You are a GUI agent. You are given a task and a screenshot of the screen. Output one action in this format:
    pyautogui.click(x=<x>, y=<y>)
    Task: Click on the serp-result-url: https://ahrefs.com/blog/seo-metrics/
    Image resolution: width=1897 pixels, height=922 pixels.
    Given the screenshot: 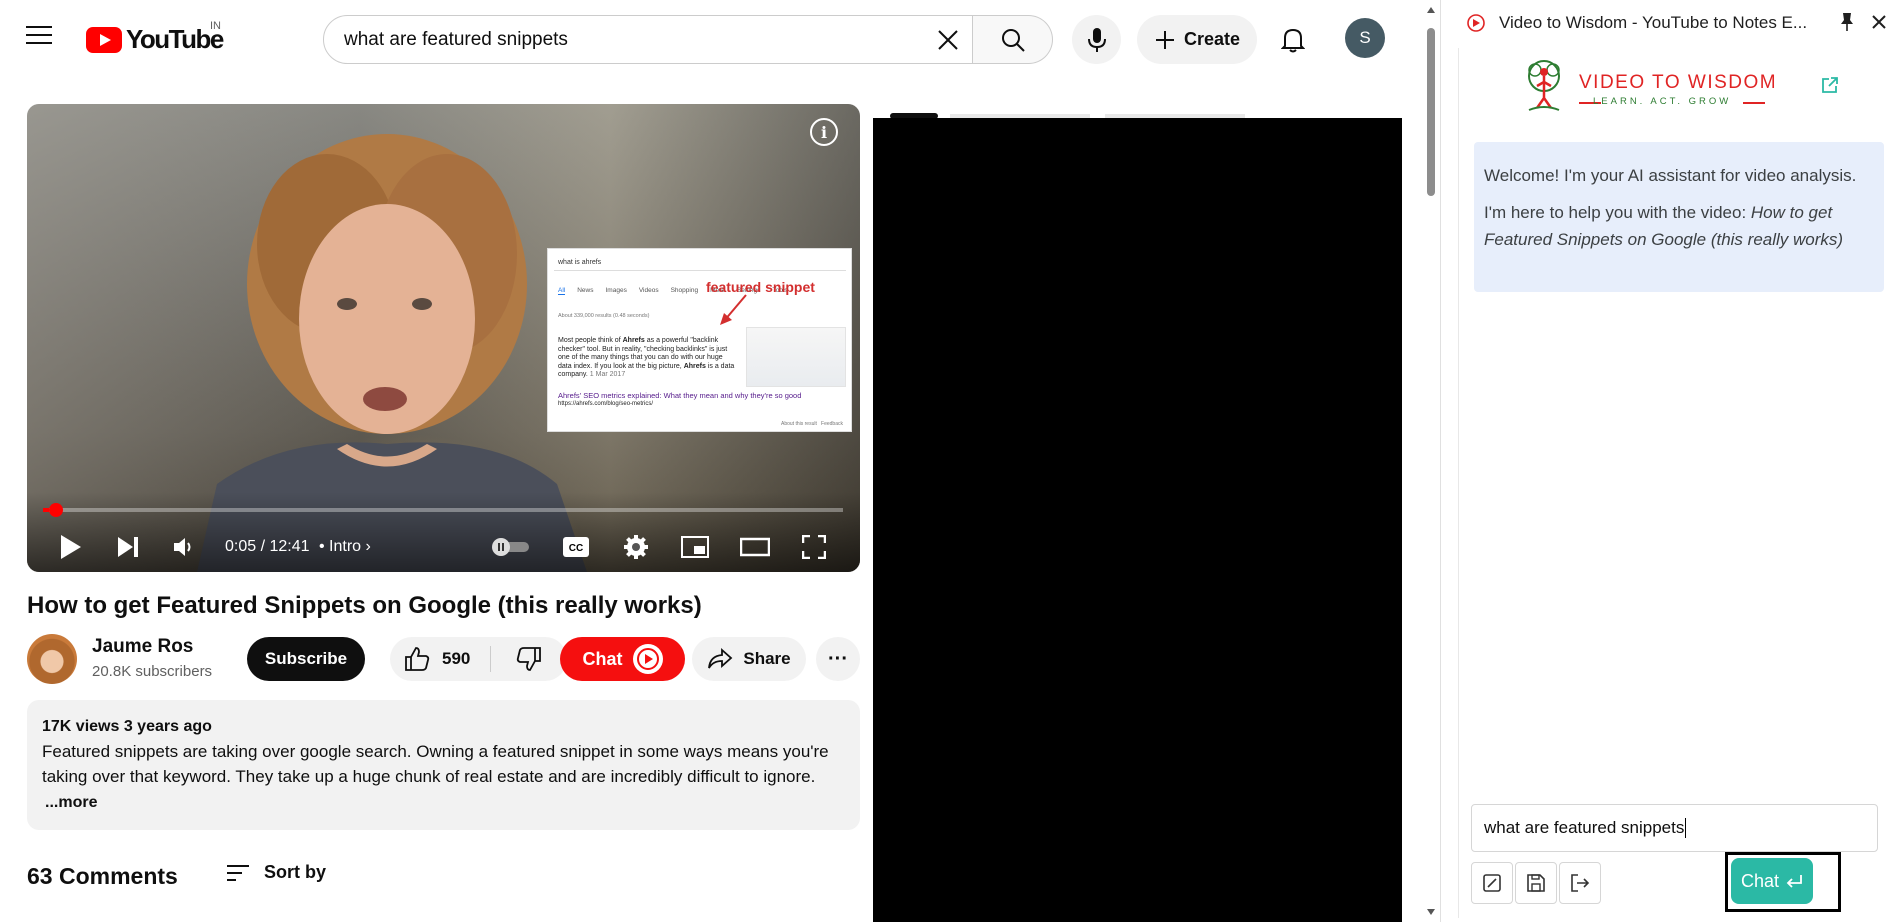 What is the action you would take?
    pyautogui.click(x=606, y=404)
    